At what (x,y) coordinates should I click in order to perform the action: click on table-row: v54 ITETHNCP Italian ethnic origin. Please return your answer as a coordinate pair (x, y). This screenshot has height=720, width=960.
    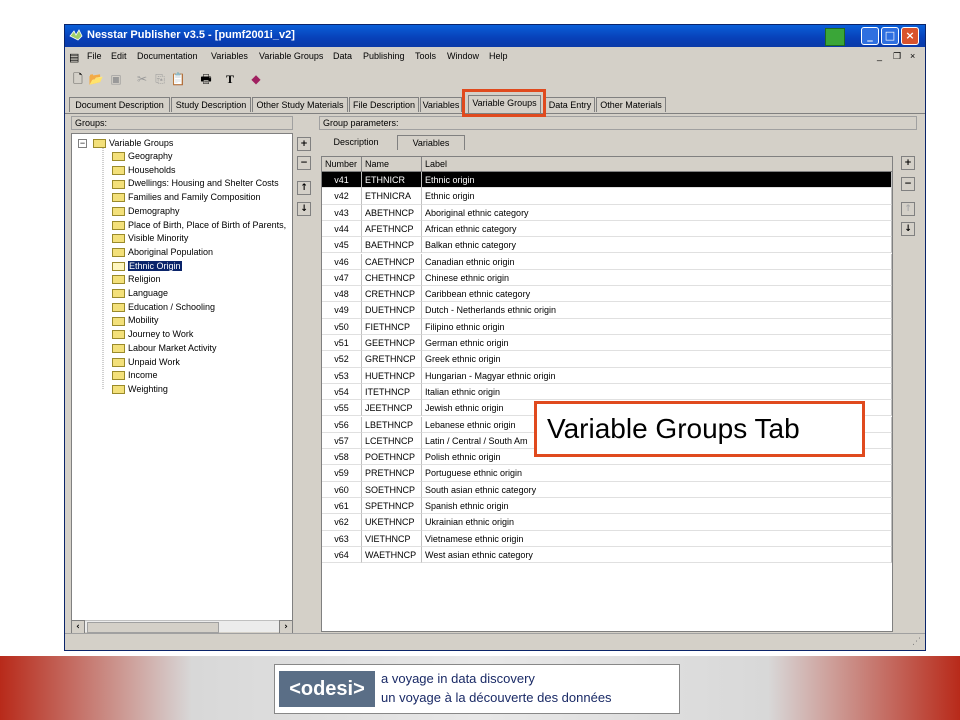
    Looking at the image, I should click on (607, 392).